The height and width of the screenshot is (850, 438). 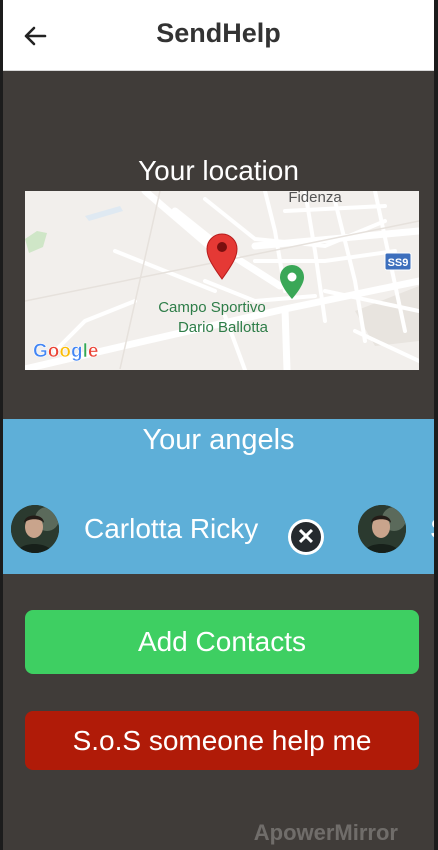 I want to click on app-bar: SendHelp, so click(x=218, y=35).